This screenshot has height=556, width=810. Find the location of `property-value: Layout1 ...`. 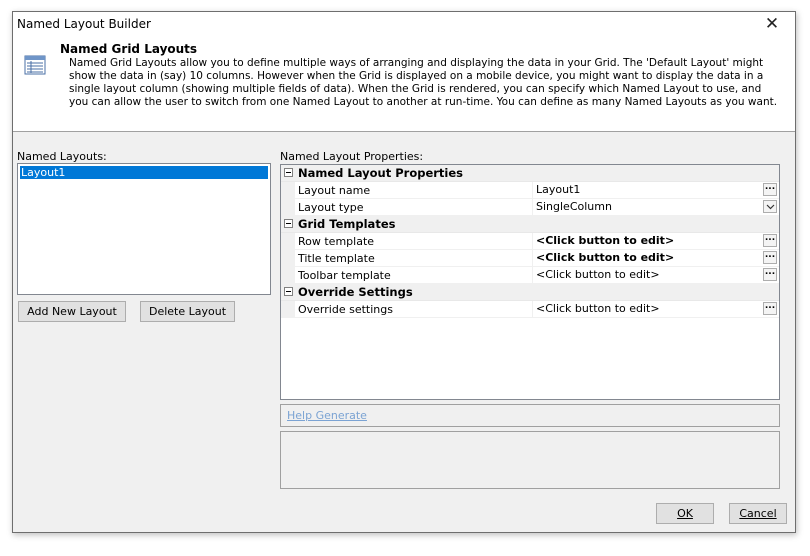

property-value: Layout1 ... is located at coordinates (655, 190).